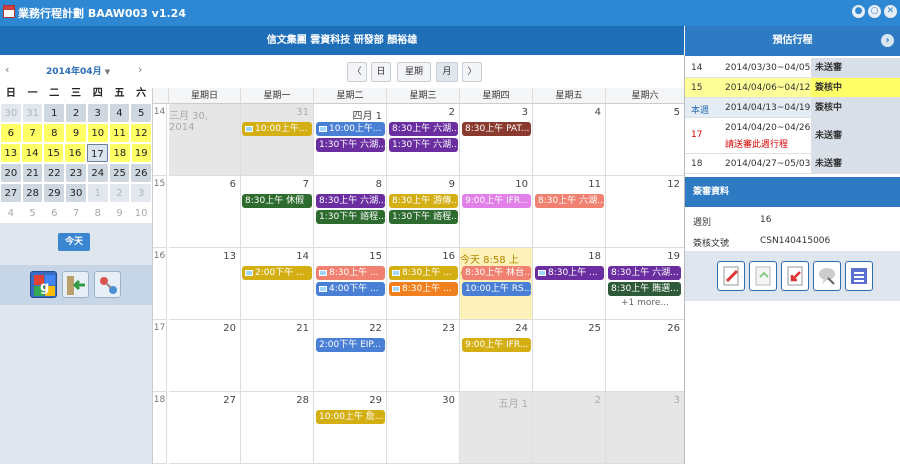 Image resolution: width=900 pixels, height=464 pixels. I want to click on forecast-row: 14 2014/03/30~04/05 未送審, so click(792, 68).